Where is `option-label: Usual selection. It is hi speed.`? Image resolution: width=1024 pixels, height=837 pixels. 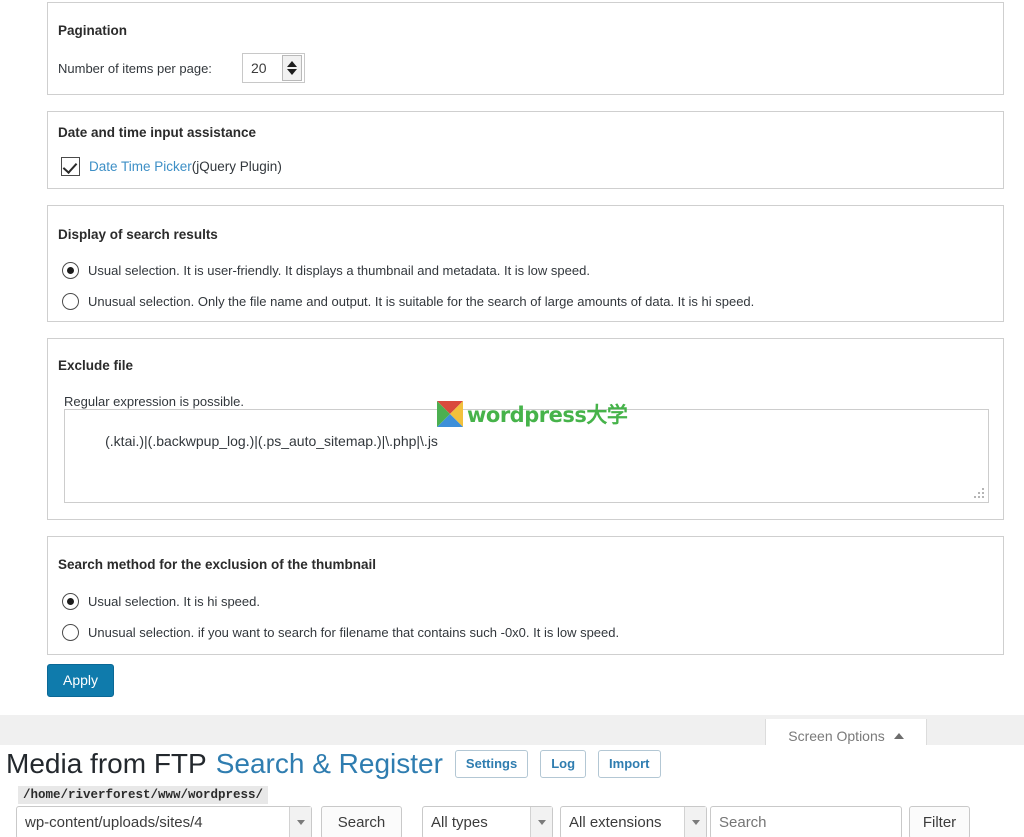
option-label: Usual selection. It is hi speed. is located at coordinates (174, 601).